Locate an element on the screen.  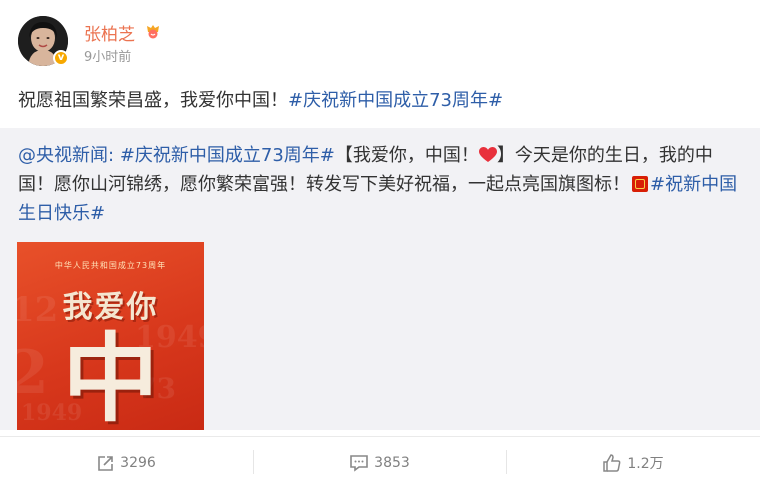
flag-icon is located at coordinates (640, 184).